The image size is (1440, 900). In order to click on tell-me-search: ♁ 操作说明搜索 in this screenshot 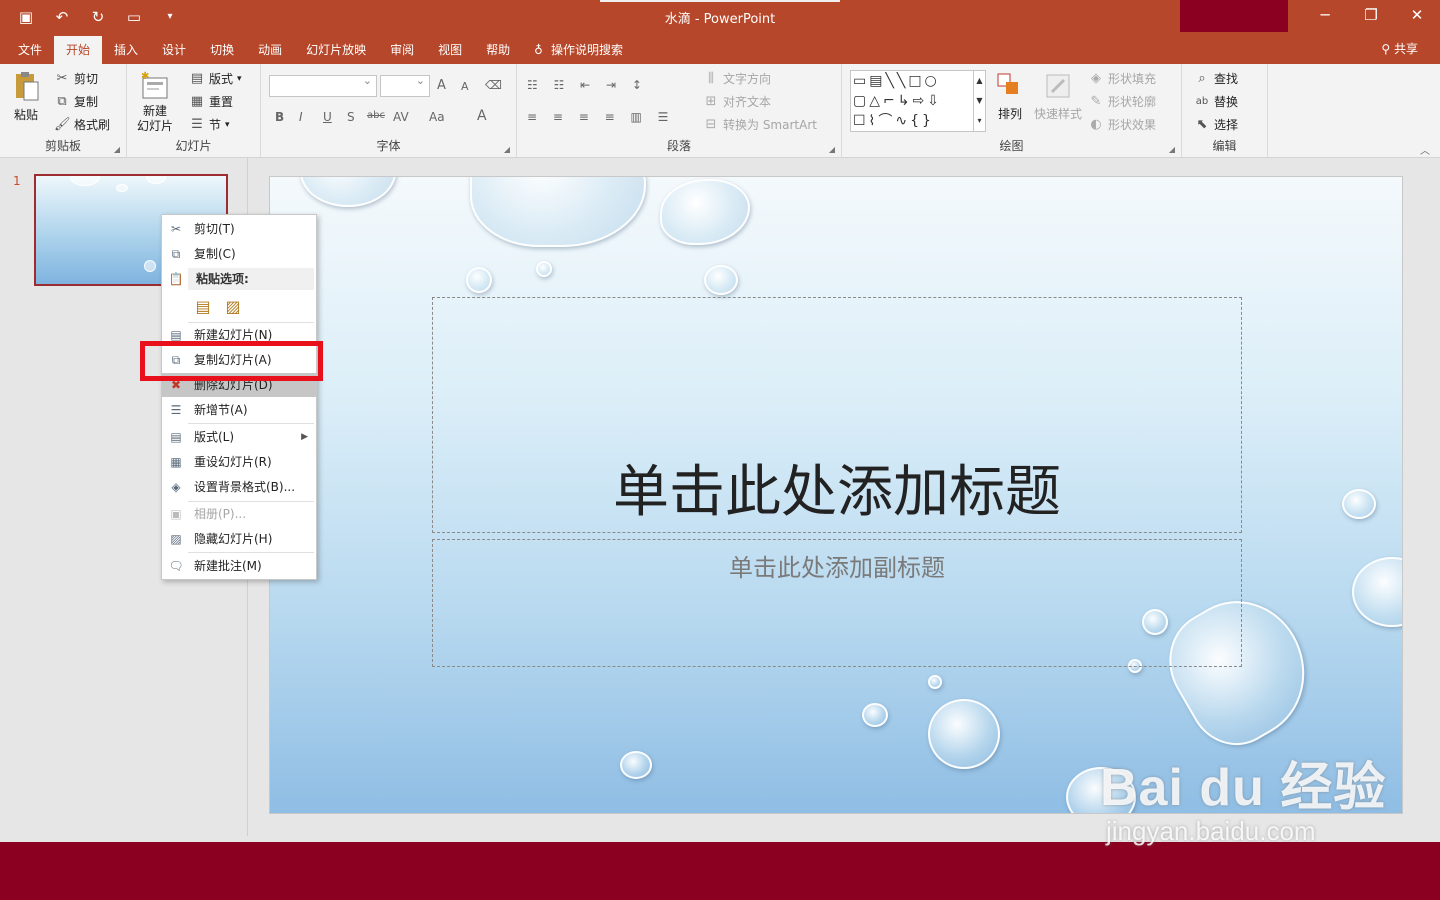, I will do `click(578, 50)`.